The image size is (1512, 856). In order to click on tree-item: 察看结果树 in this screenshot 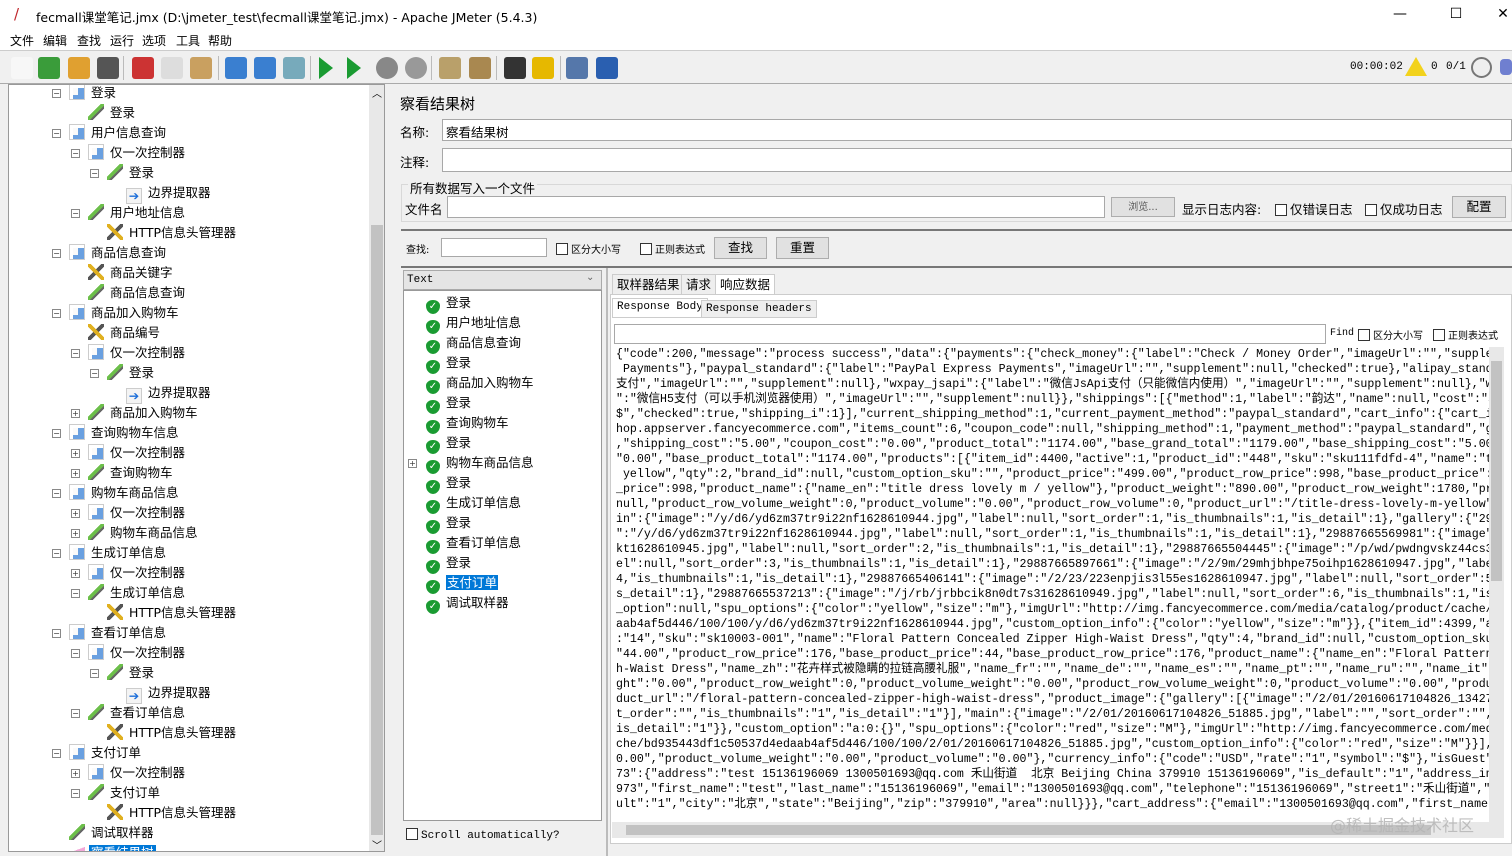, I will do `click(112, 847)`.